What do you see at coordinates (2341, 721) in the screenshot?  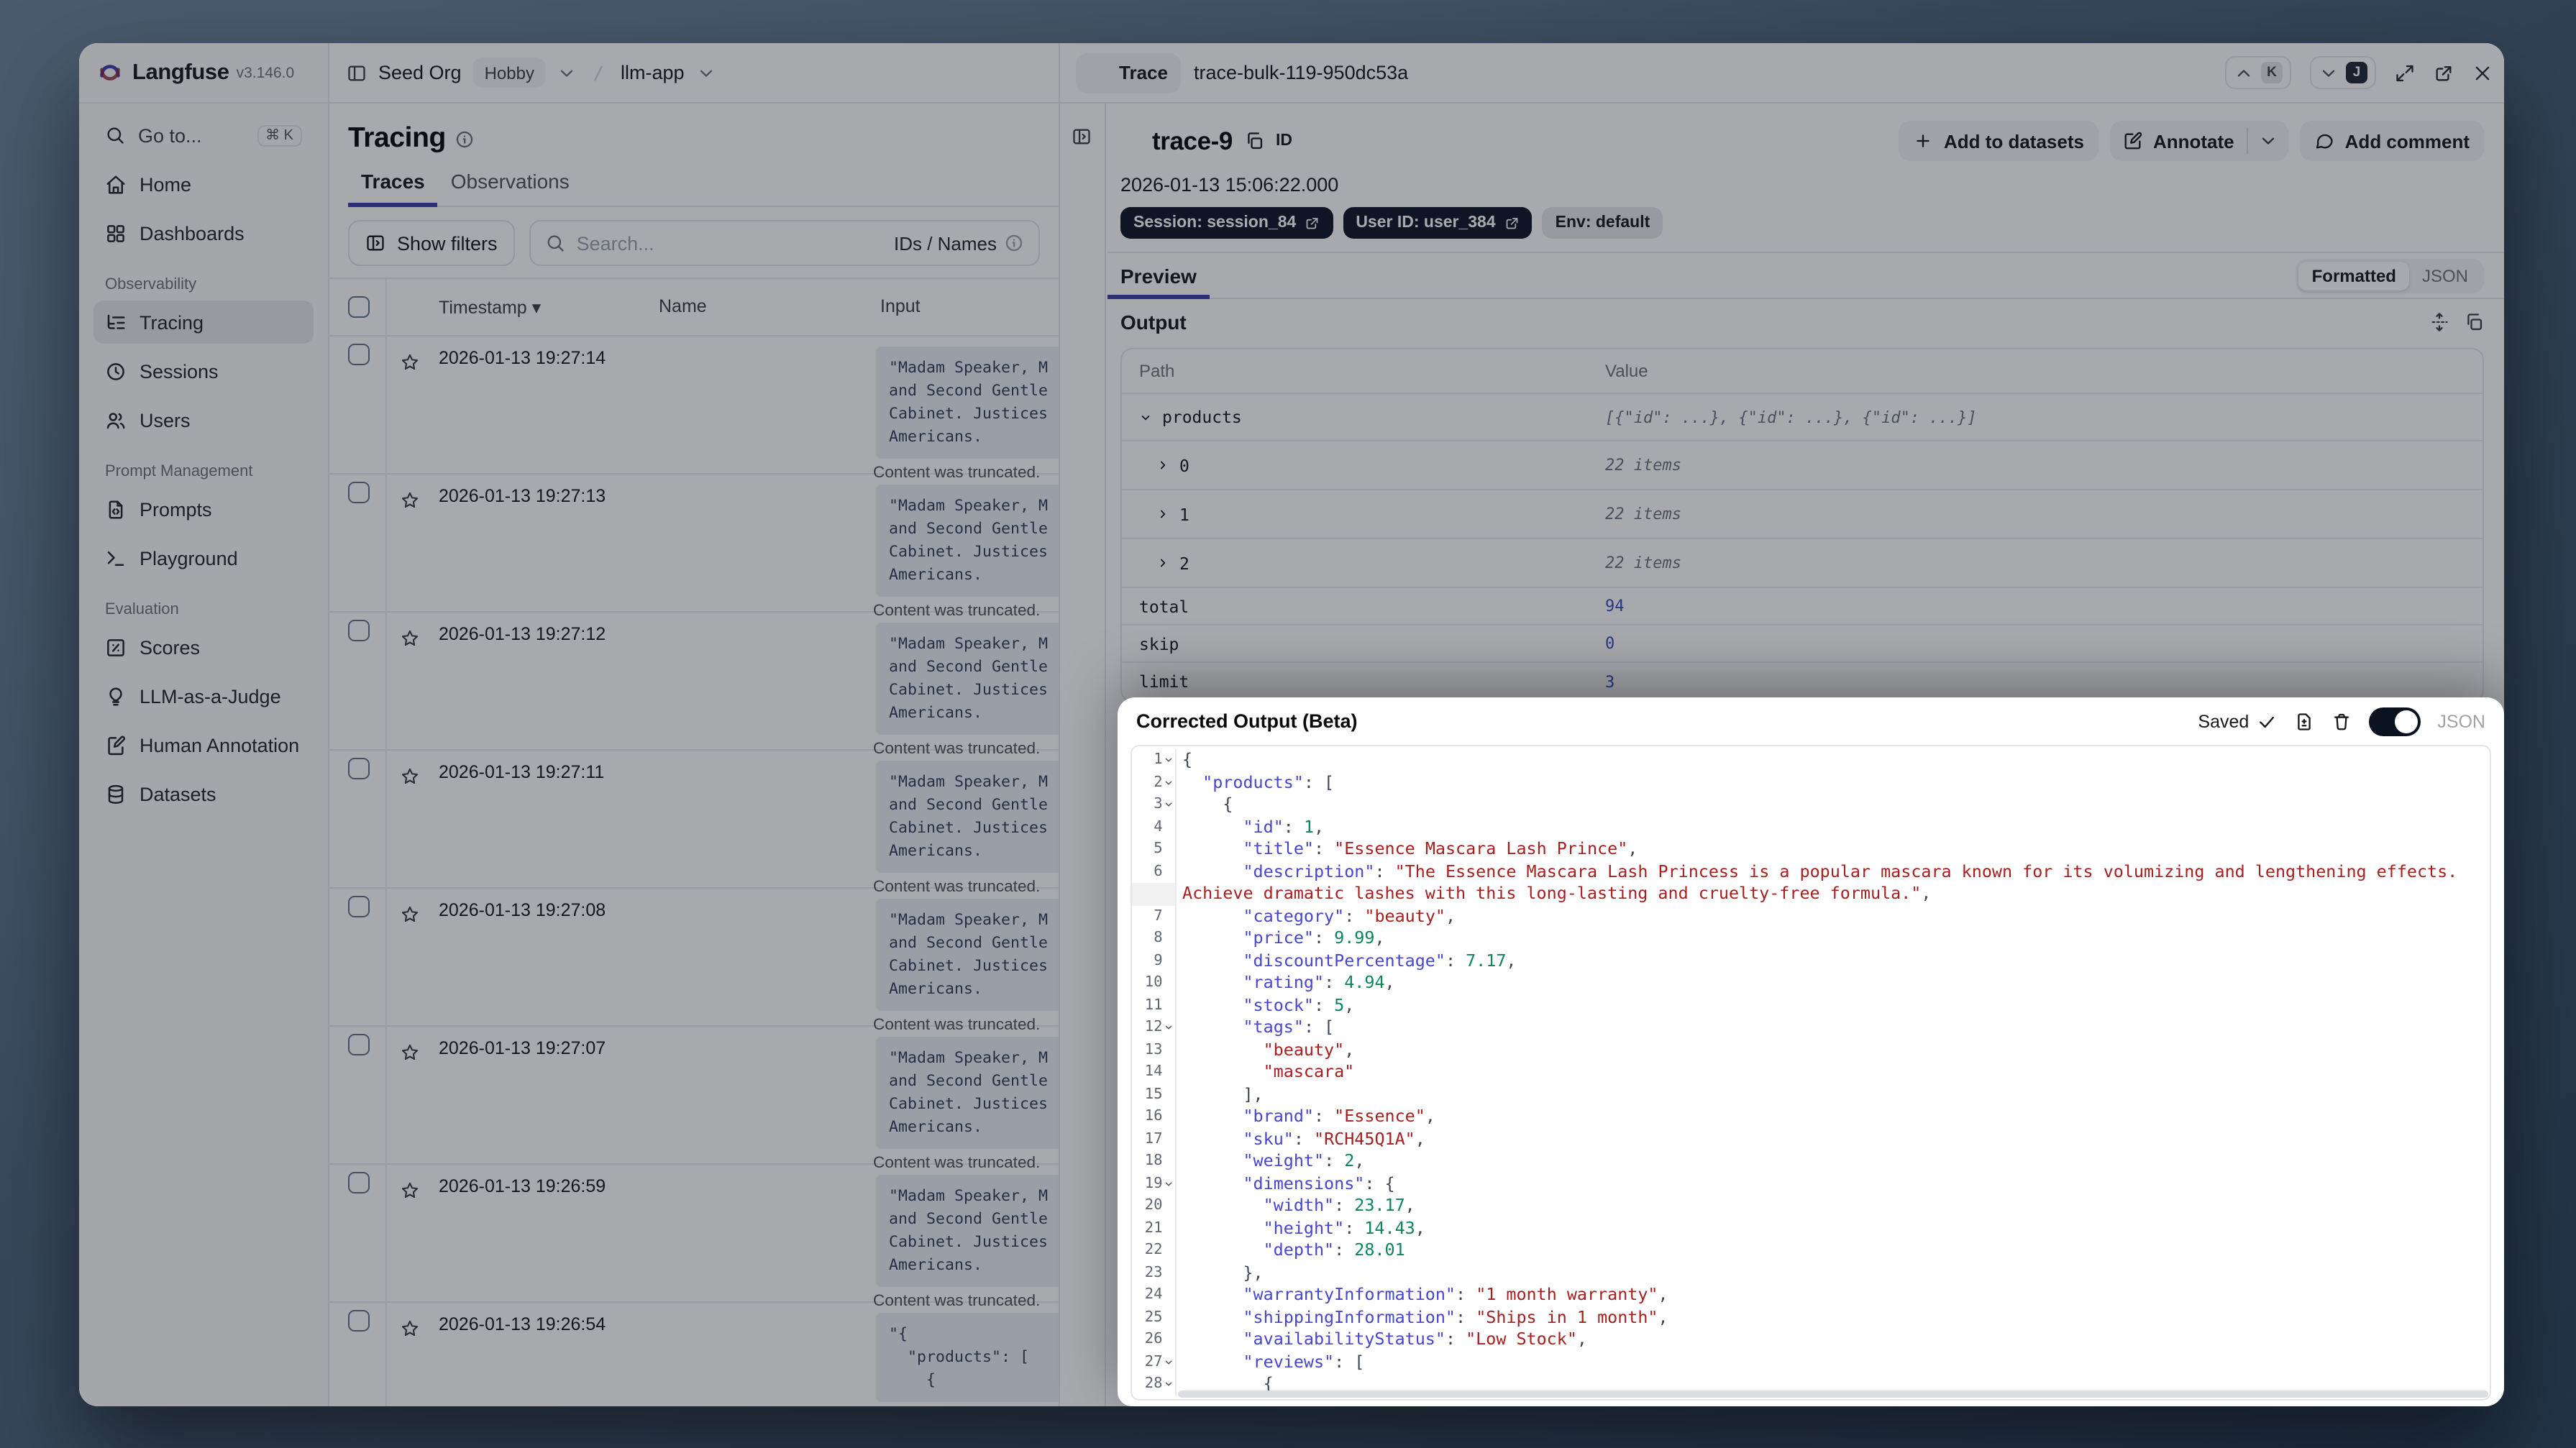 I see `delete-icon` at bounding box center [2341, 721].